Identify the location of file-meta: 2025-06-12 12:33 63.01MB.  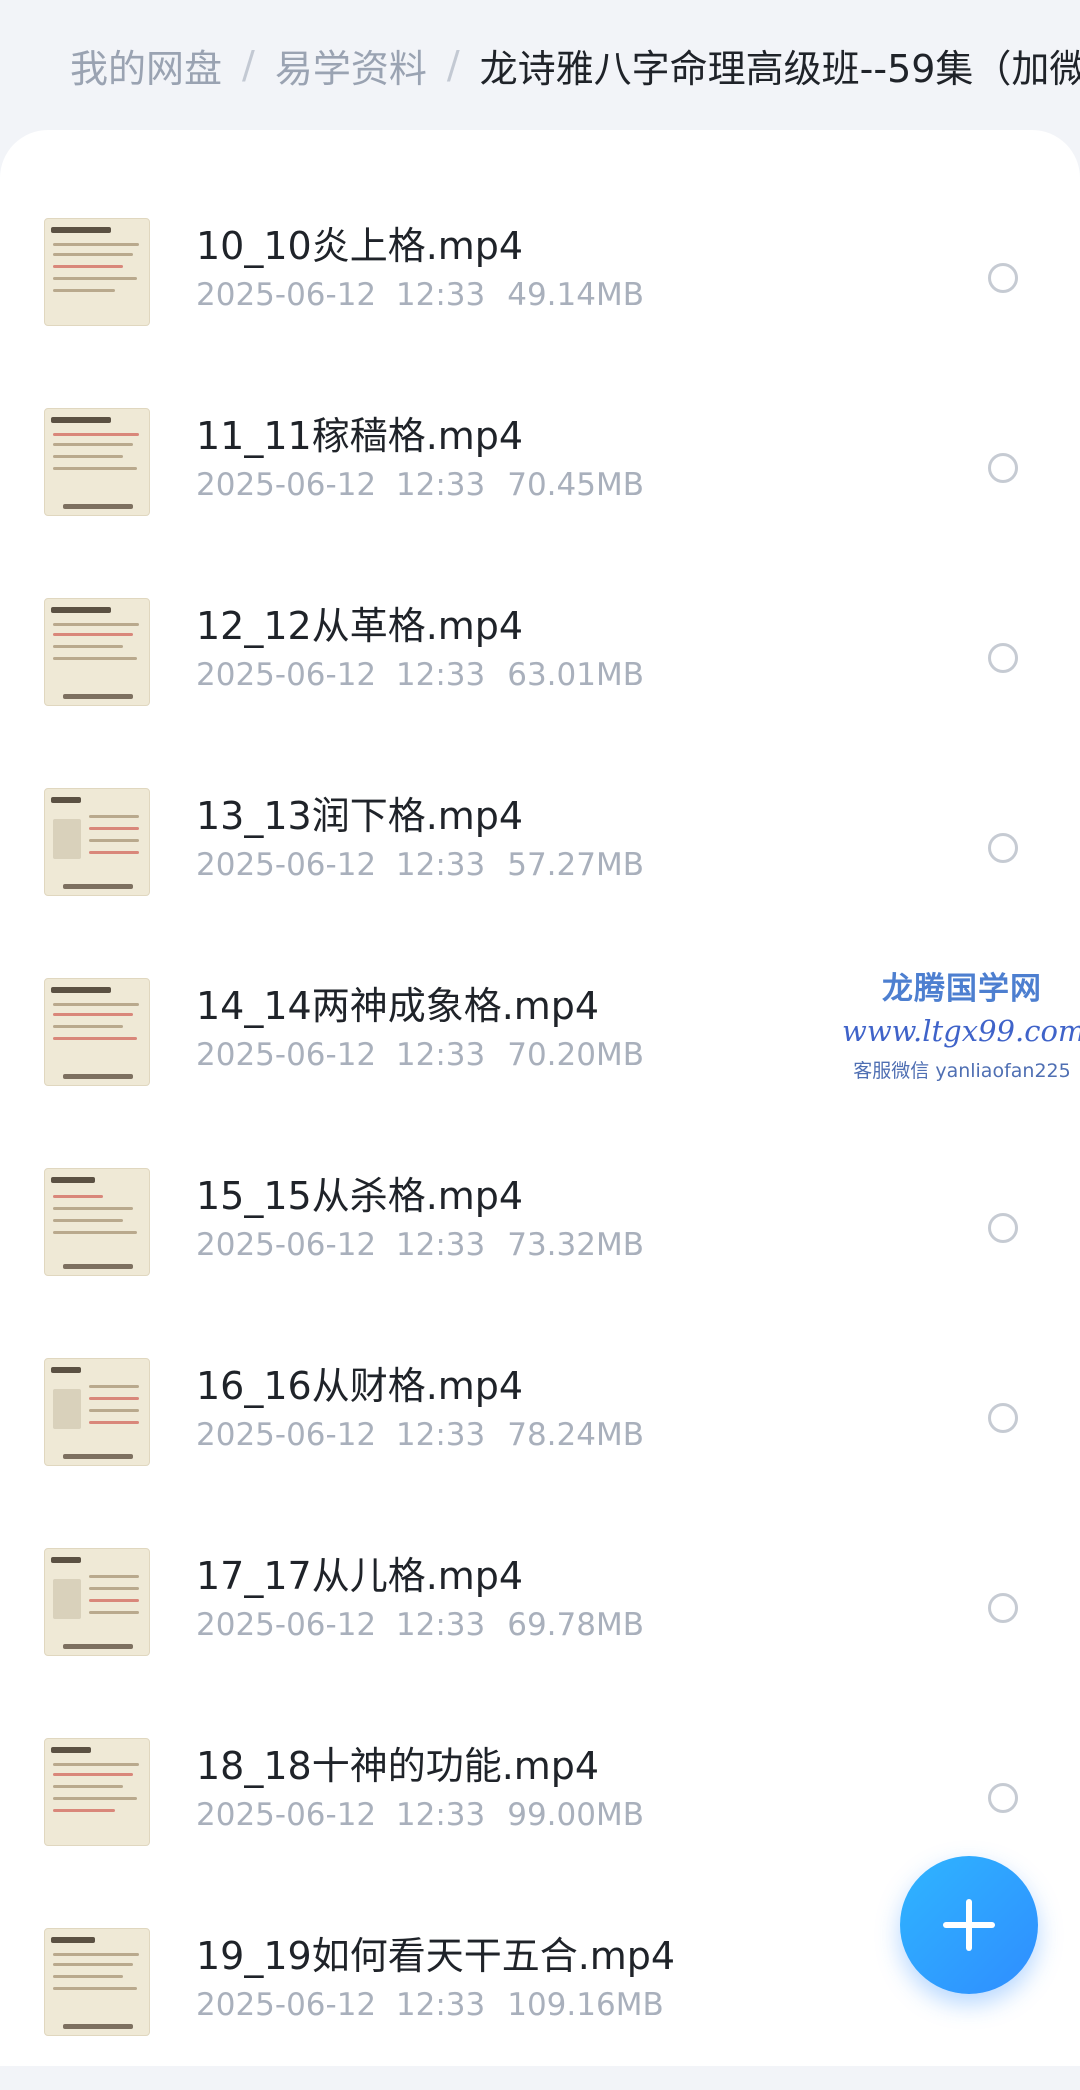
(420, 675).